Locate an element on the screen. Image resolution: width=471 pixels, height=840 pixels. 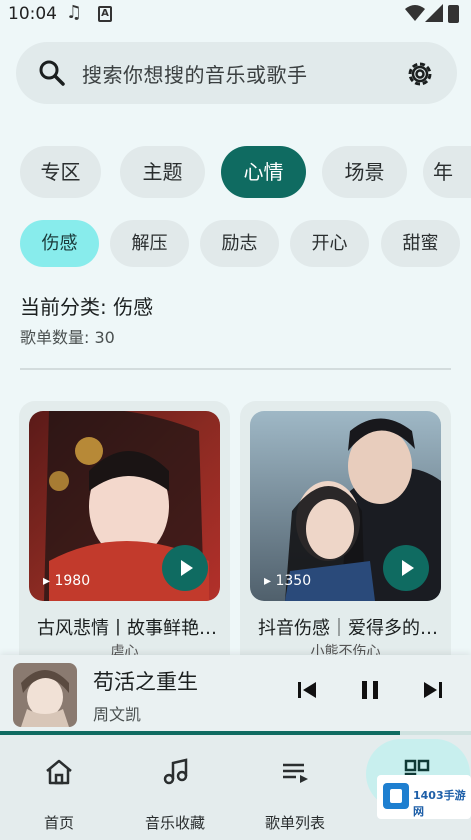
nav-label: 音乐收藏 is located at coordinates (174, 823).